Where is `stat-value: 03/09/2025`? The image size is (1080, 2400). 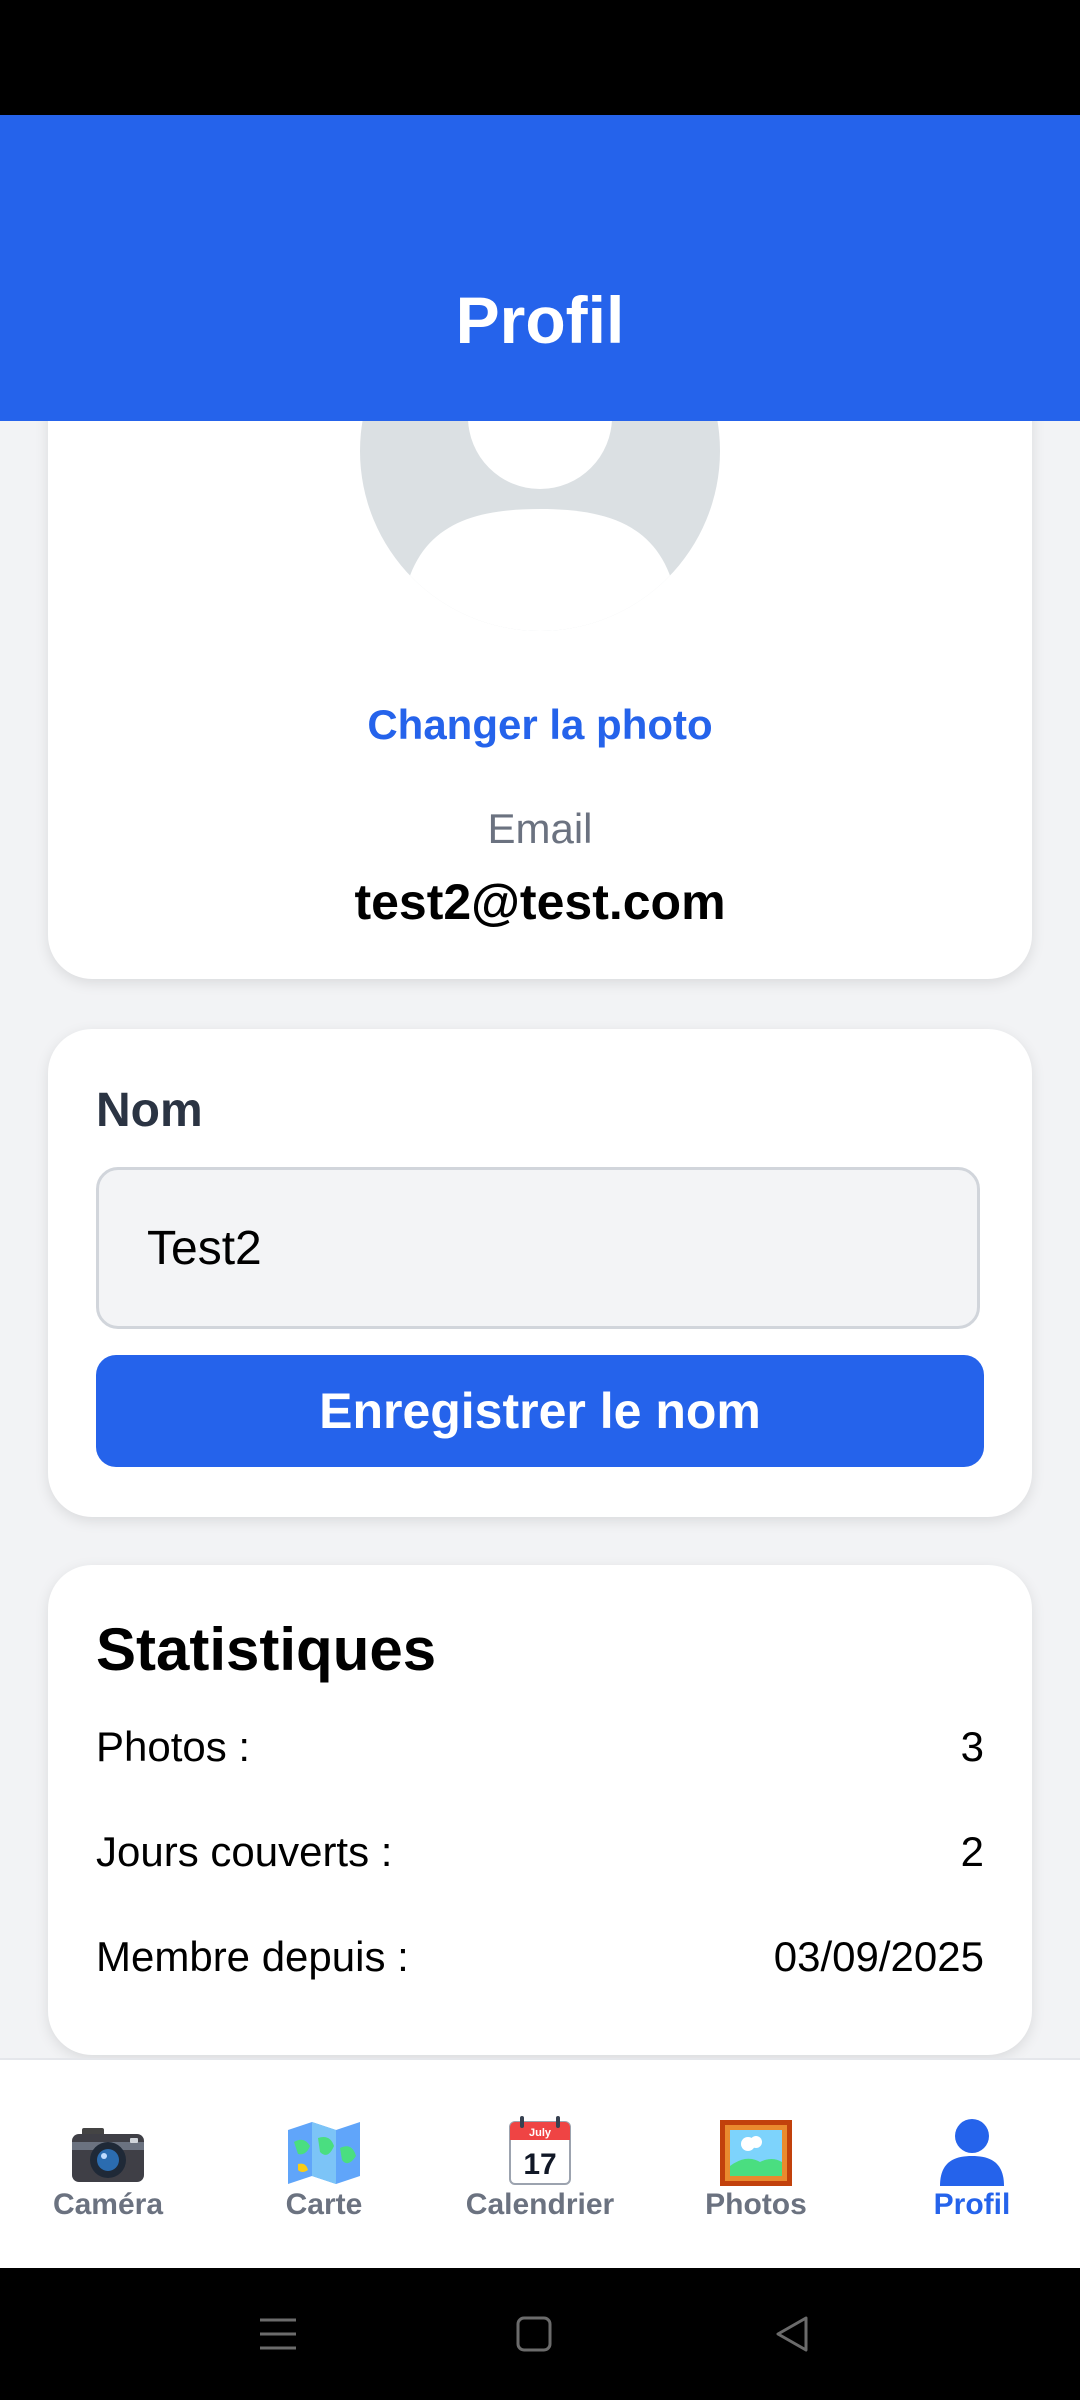
stat-value: 03/09/2025 is located at coordinates (878, 1956).